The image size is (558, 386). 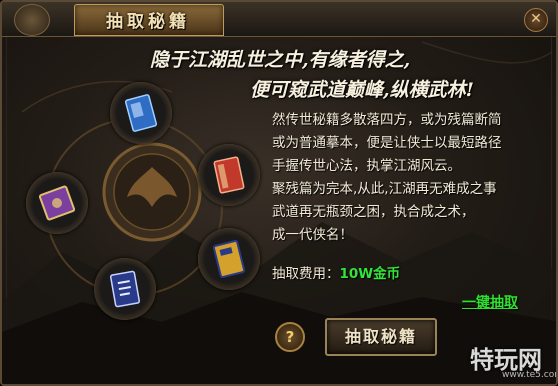 I want to click on blue-book-icon, so click(x=141, y=113).